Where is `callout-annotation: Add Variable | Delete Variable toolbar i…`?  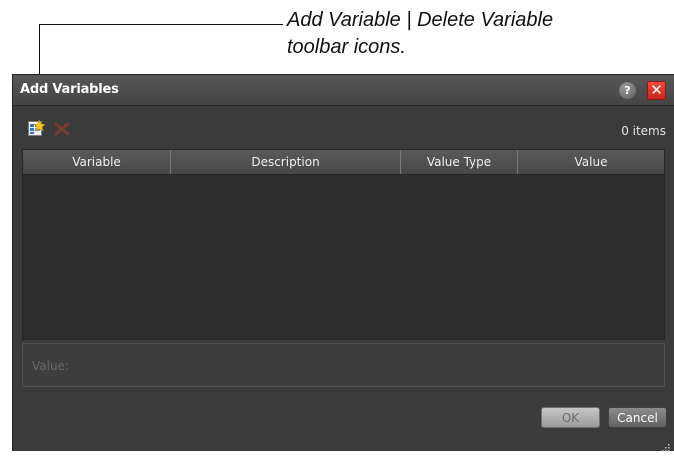 callout-annotation: Add Variable | Delete Variable toolbar i… is located at coordinates (477, 34).